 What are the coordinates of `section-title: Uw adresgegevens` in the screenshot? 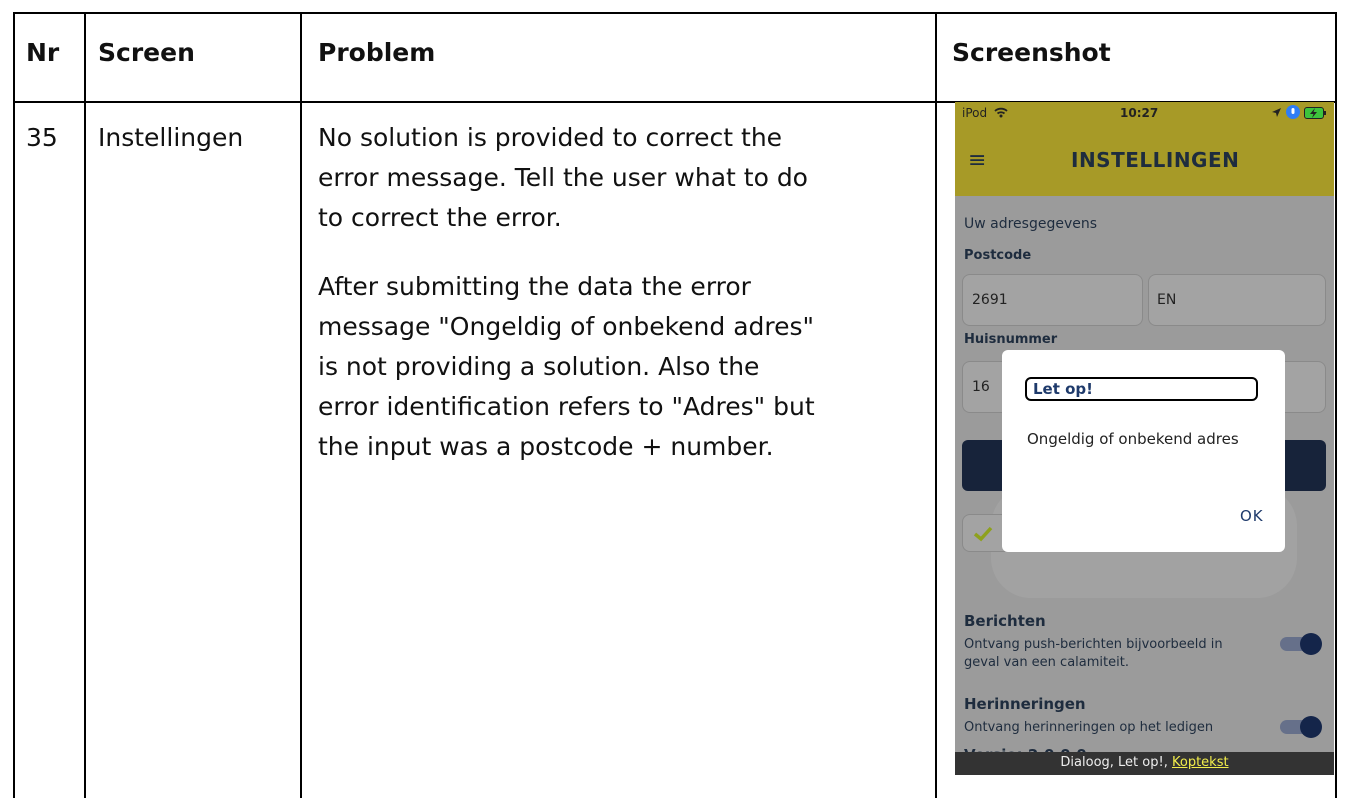 It's located at (1031, 224).